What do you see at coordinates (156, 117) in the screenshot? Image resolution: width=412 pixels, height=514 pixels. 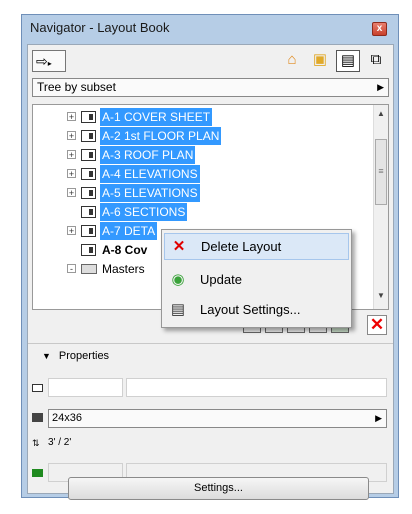 I see `tree-item-label: A-1 COVER SHEET` at bounding box center [156, 117].